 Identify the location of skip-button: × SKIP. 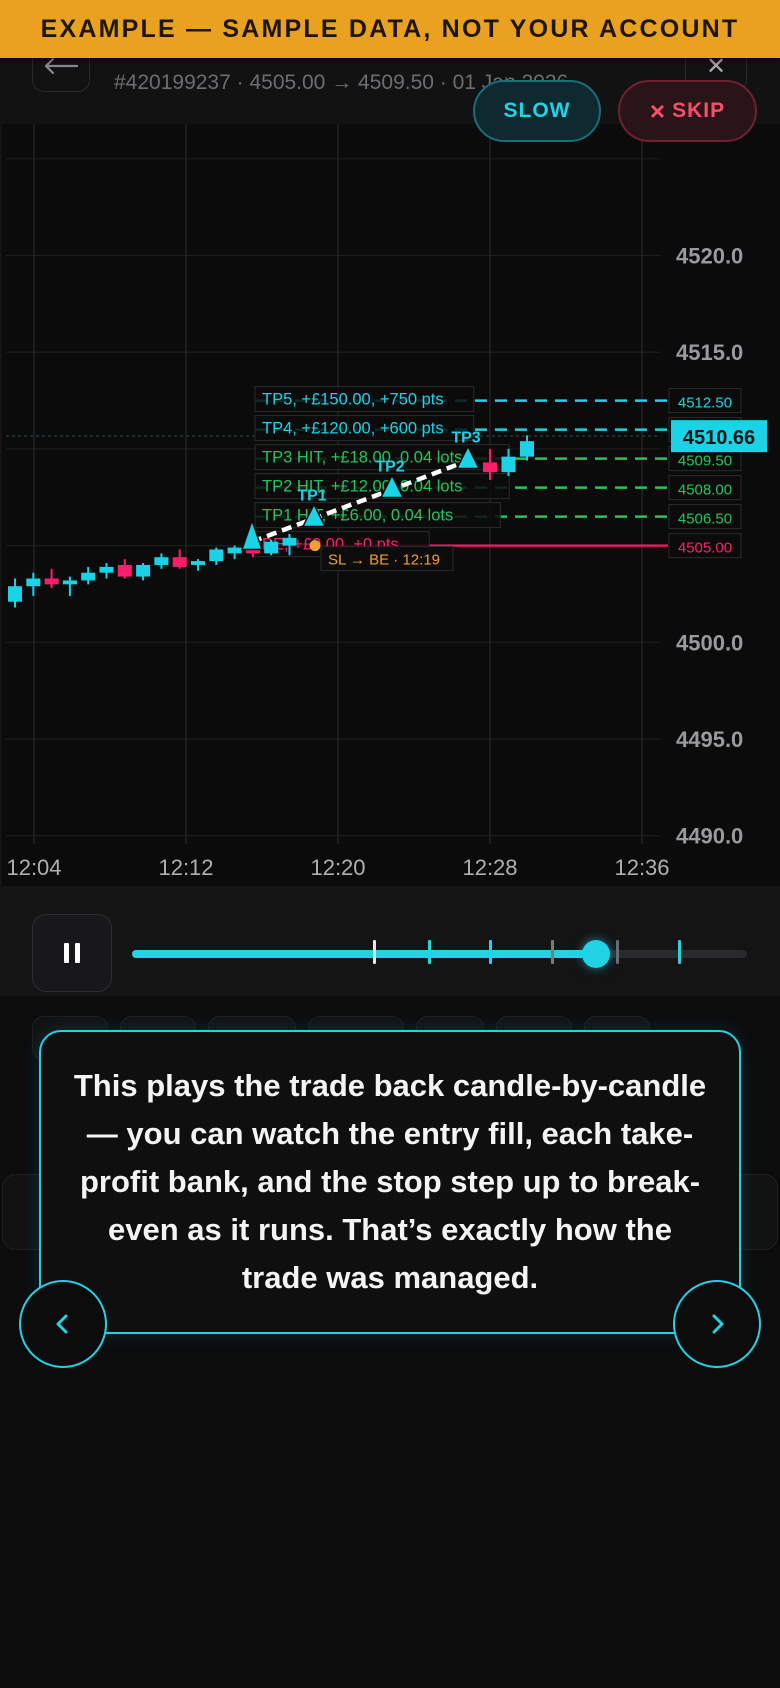
(687, 111).